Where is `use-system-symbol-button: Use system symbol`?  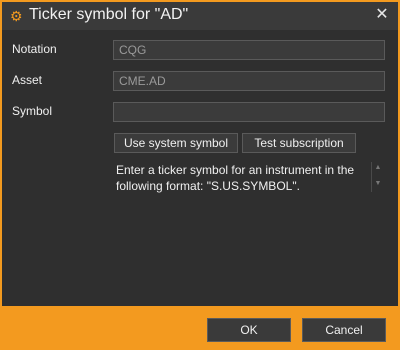 use-system-symbol-button: Use system symbol is located at coordinates (176, 143).